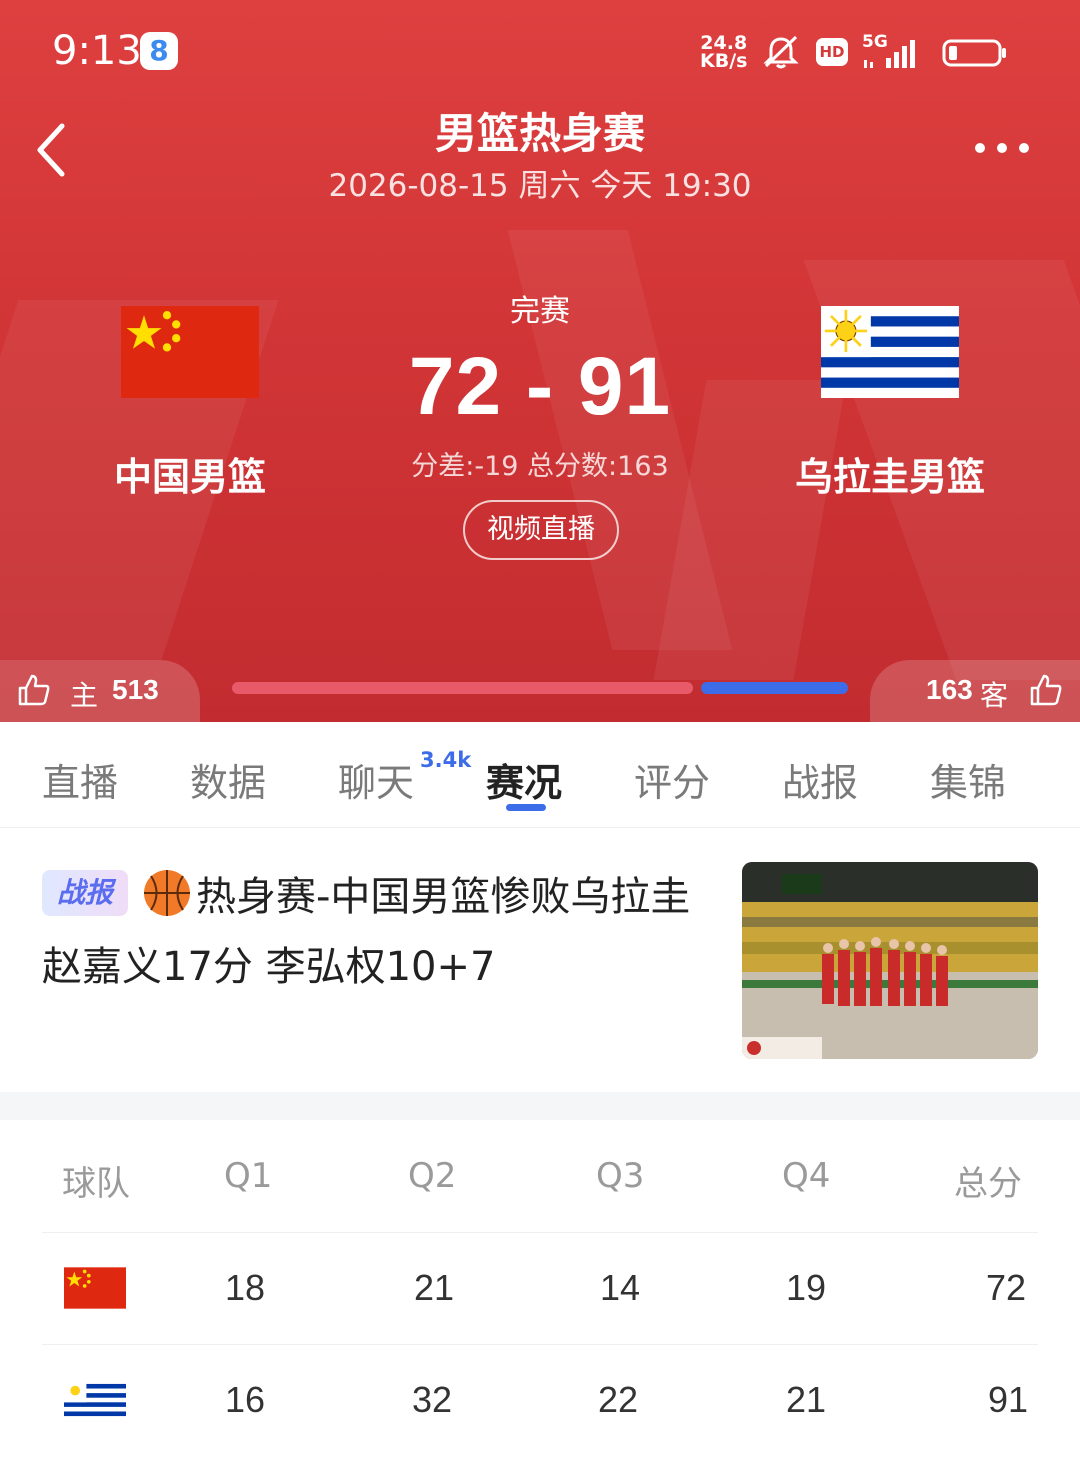 Image resolution: width=1080 pixels, height=1468 pixels. Describe the element at coordinates (618, 1399) in the screenshot. I see `away-q3: 22` at that location.